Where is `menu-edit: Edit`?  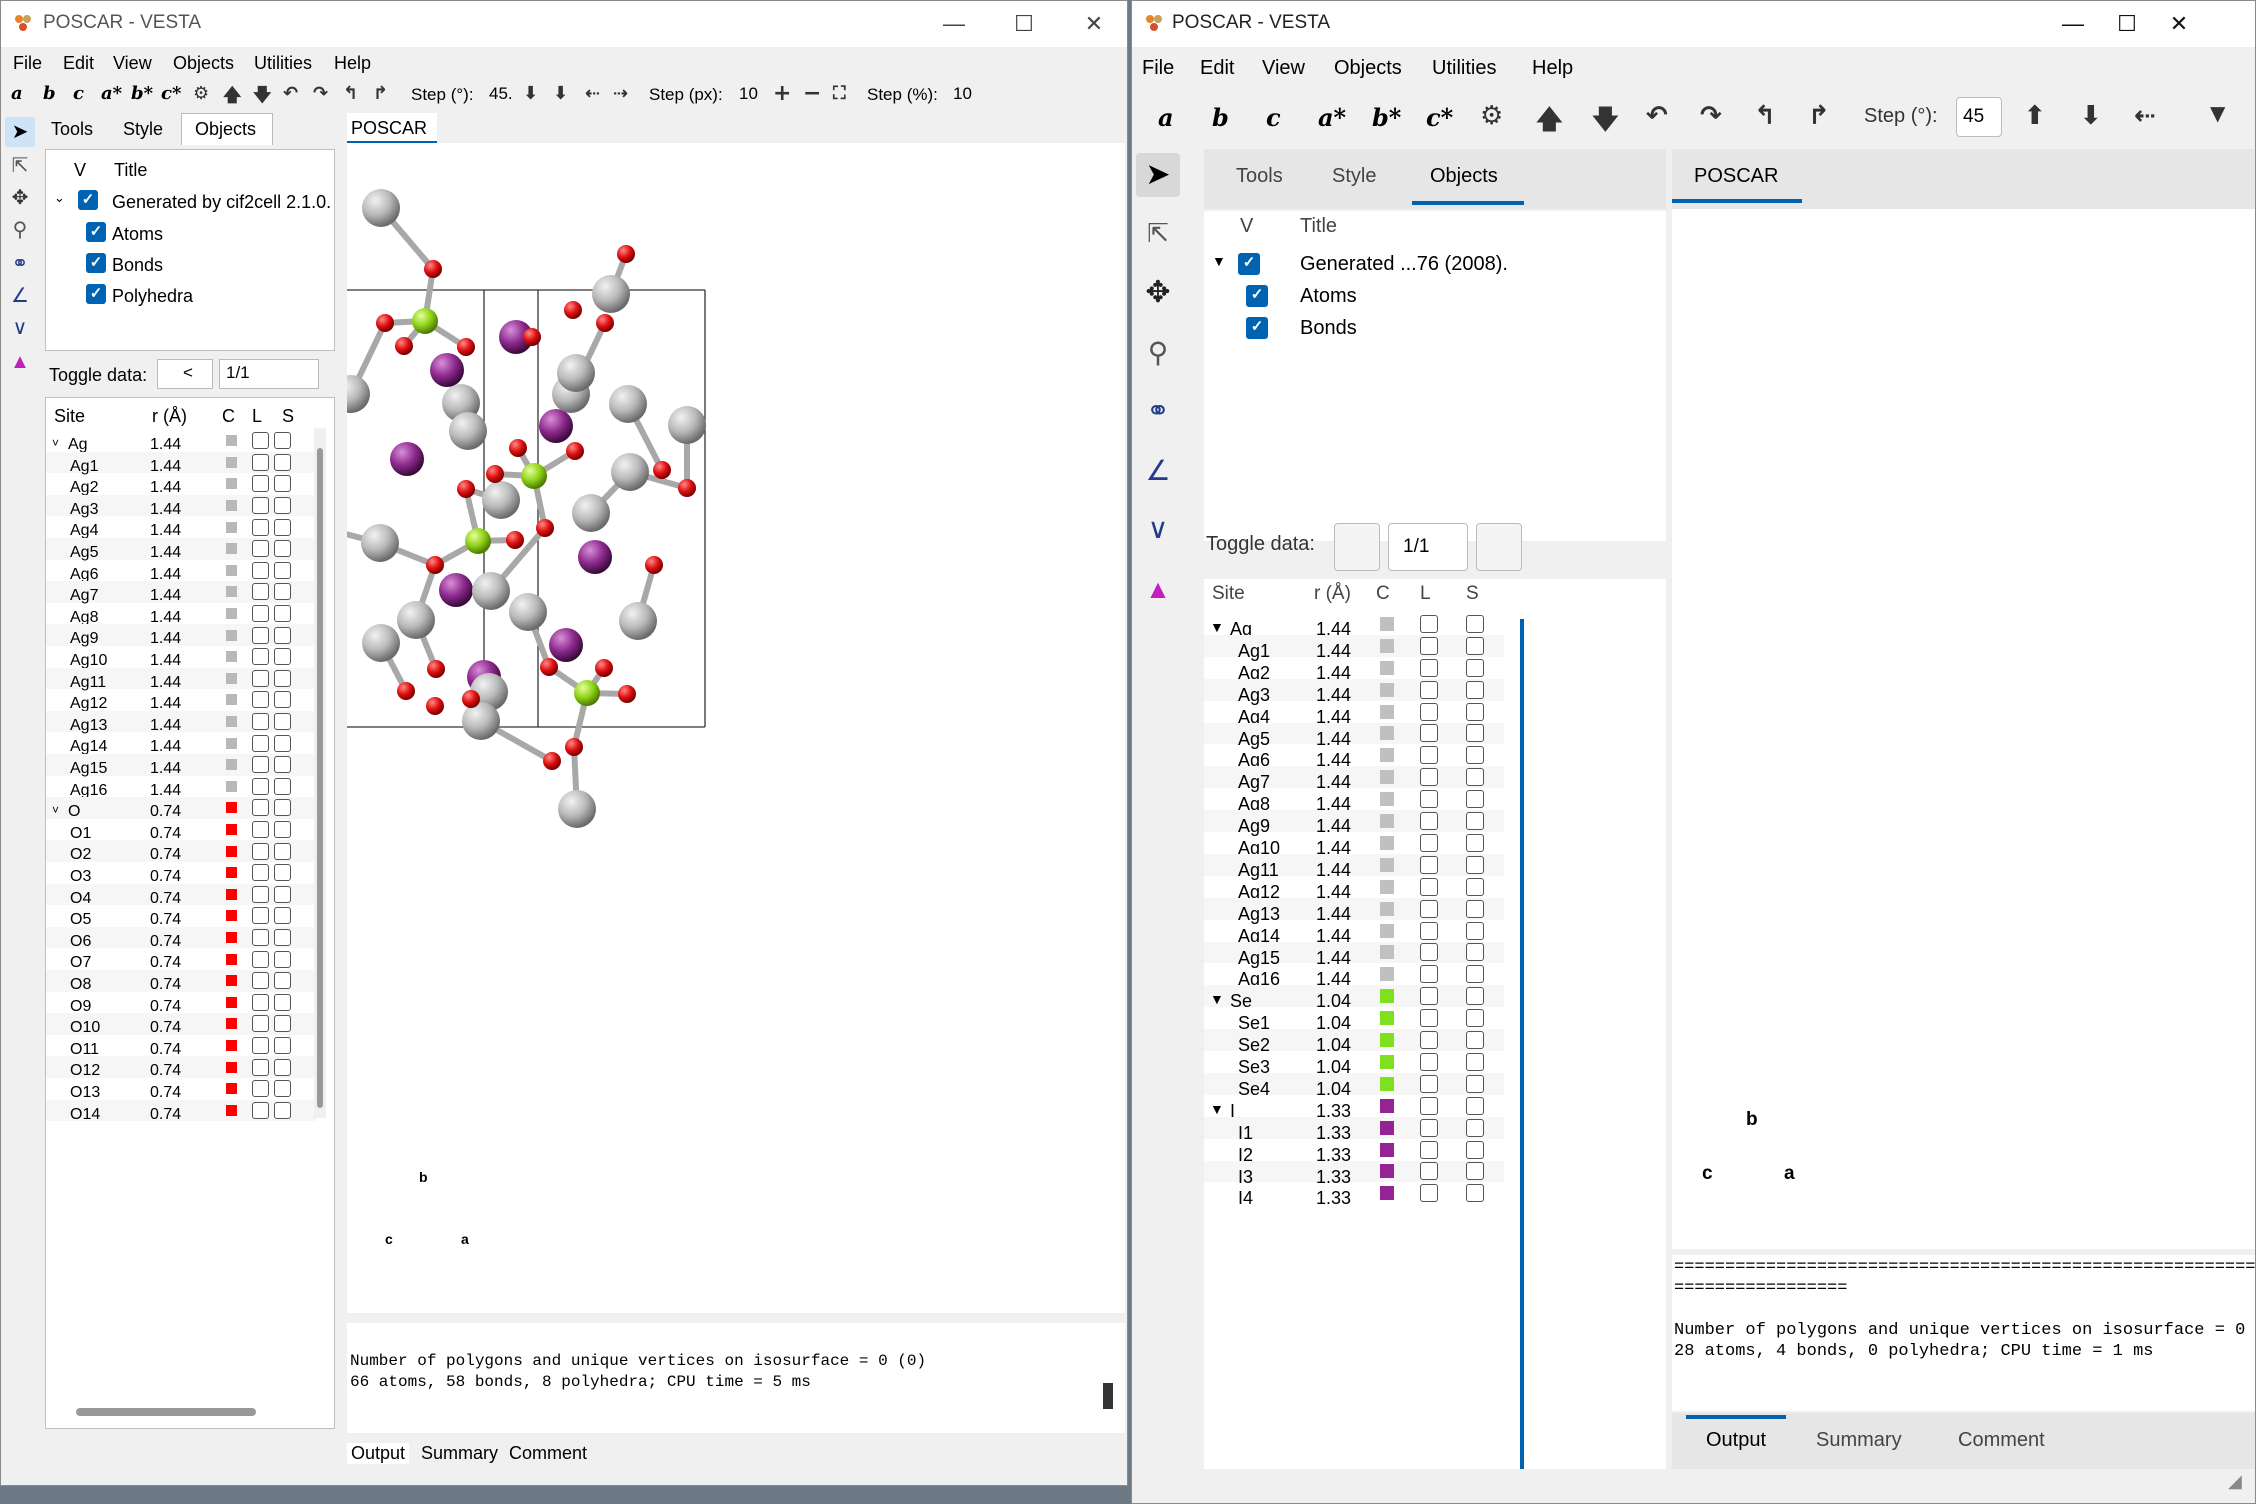 menu-edit: Edit is located at coordinates (78, 63).